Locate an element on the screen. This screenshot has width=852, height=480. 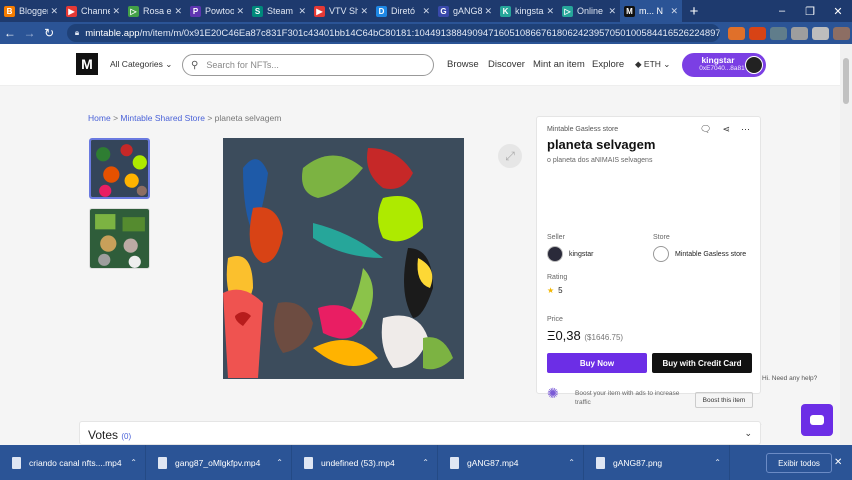
page-scrollbar is located at coordinates (846, 244).